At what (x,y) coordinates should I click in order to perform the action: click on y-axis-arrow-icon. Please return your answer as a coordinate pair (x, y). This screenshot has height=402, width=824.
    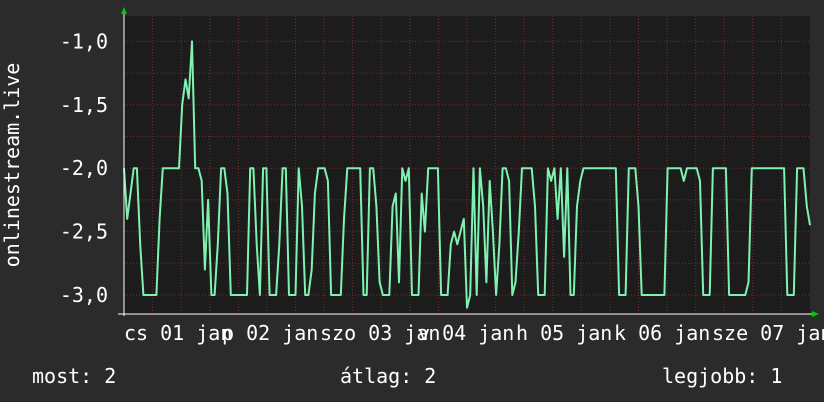
    Looking at the image, I should click on (124, 10).